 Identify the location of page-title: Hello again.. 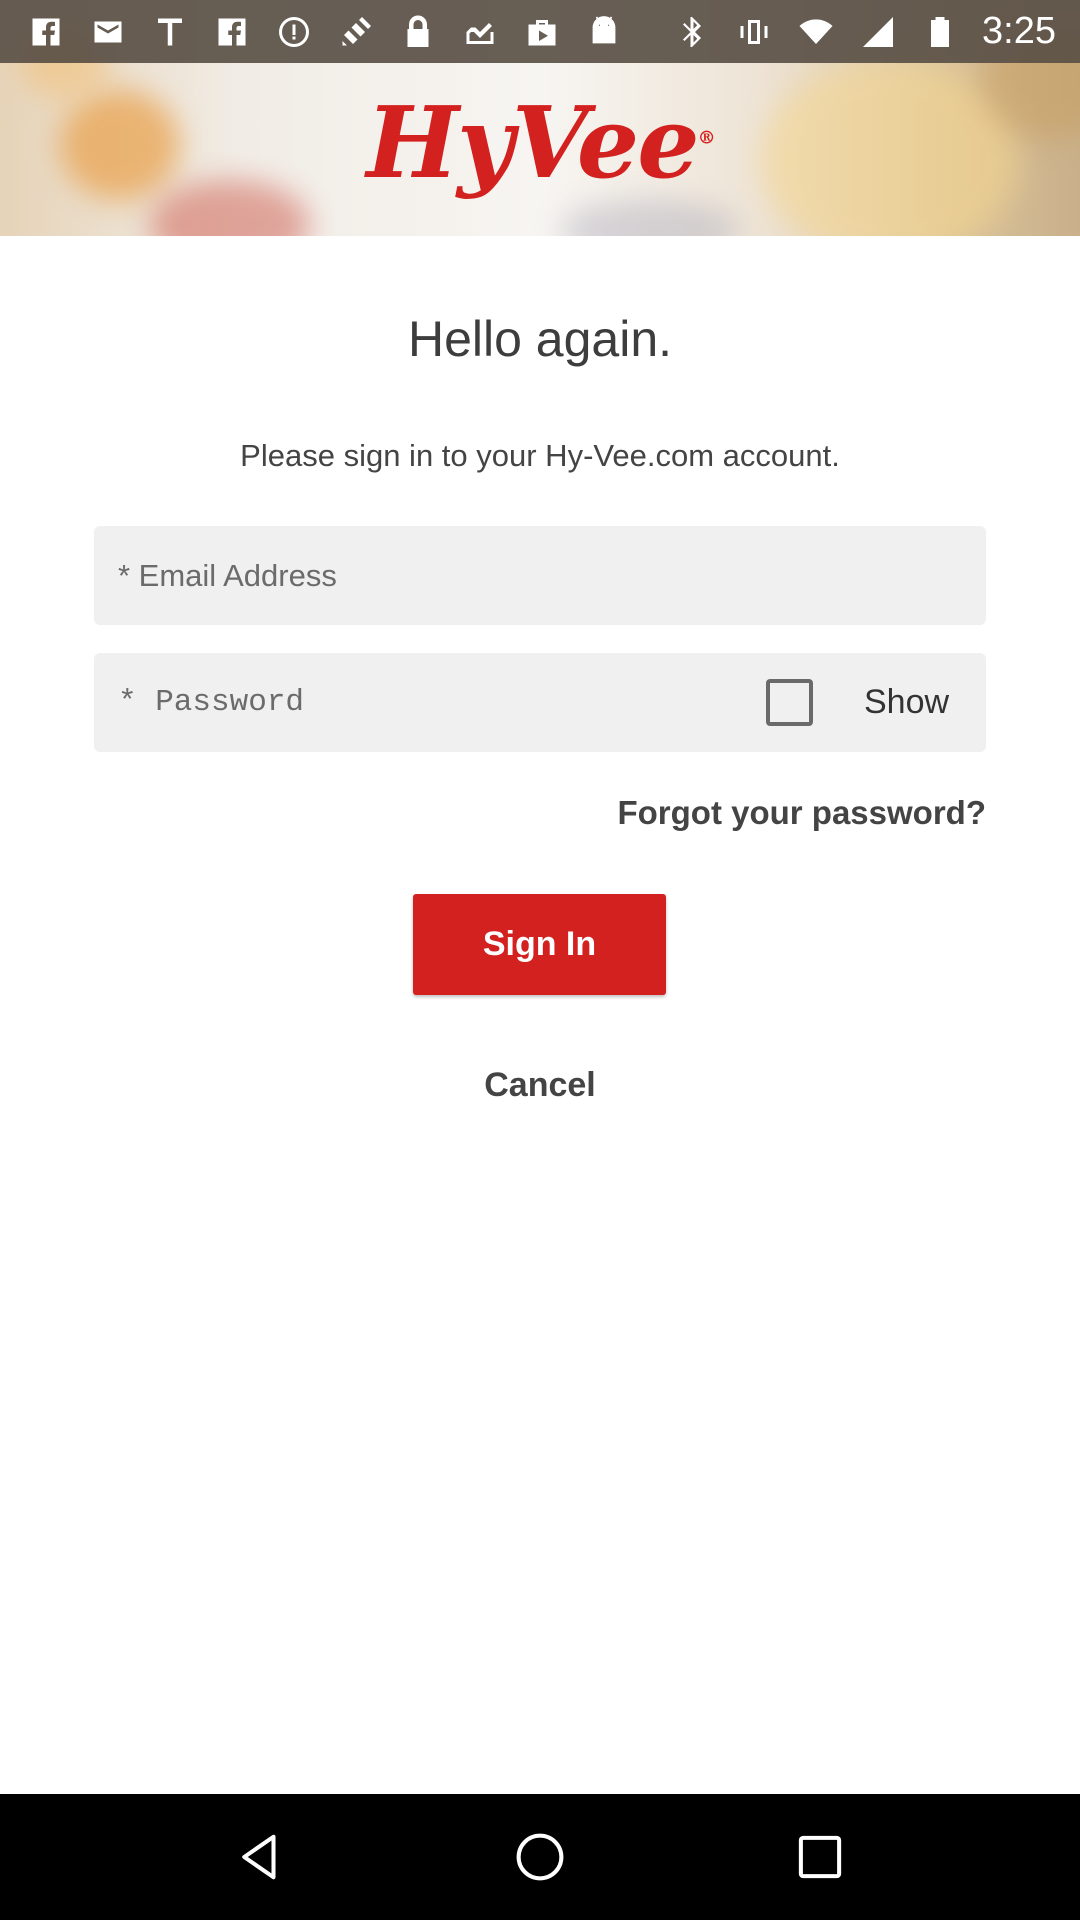
(540, 339).